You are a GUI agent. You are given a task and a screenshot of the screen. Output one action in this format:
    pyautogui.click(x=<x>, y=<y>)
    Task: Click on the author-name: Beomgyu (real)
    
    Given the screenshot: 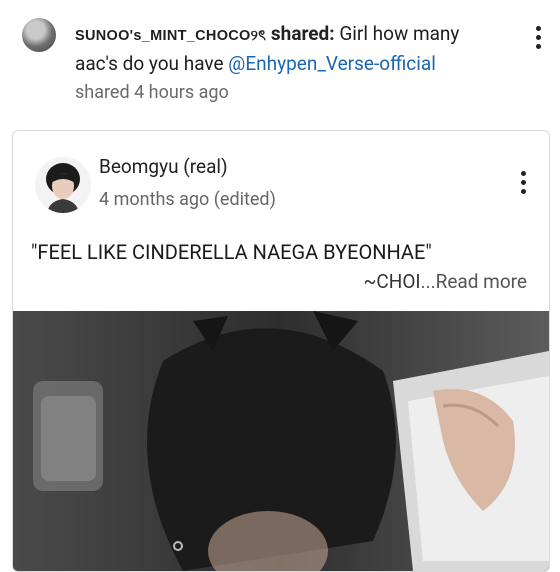 What is the action you would take?
    pyautogui.click(x=163, y=166)
    